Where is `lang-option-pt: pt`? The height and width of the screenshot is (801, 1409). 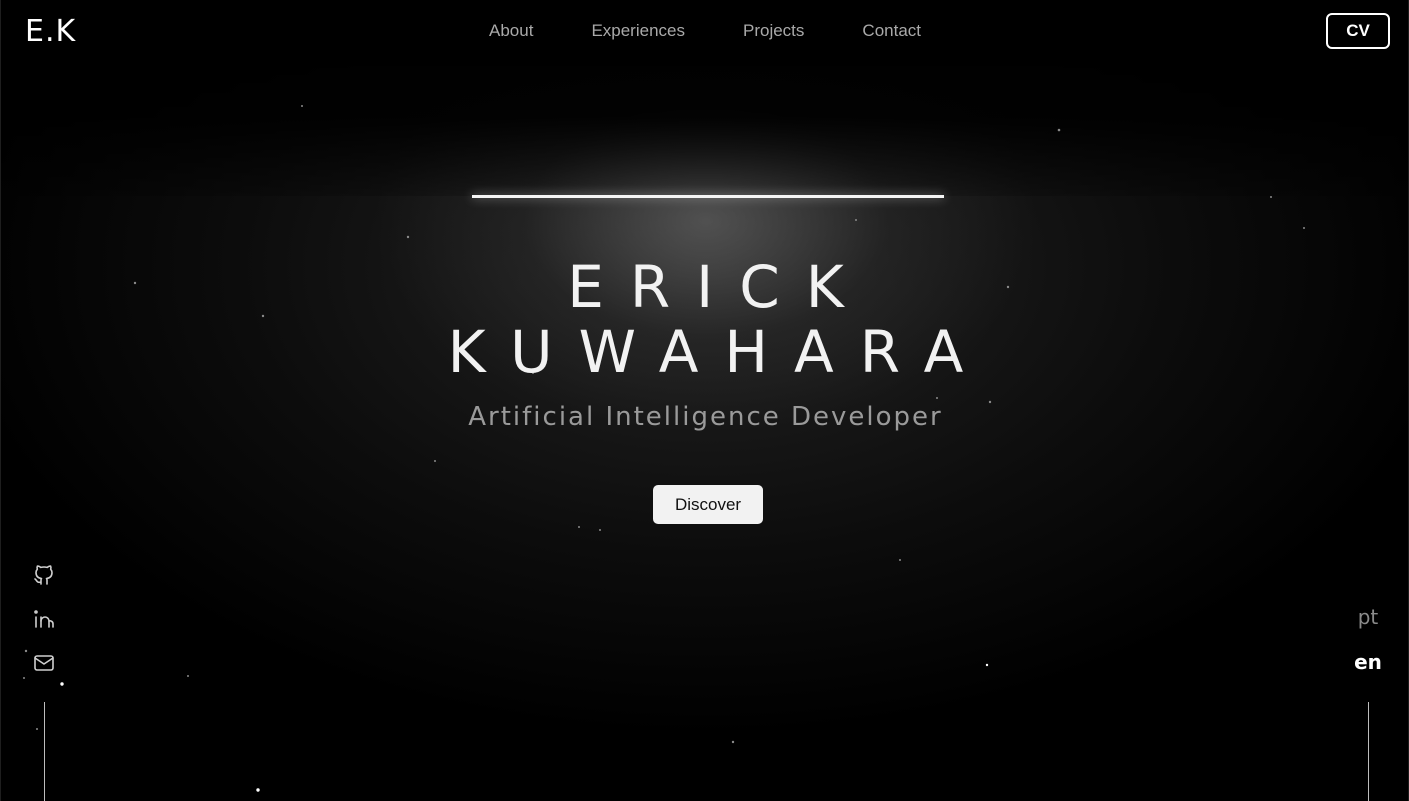
lang-option-pt: pt is located at coordinates (1368, 617).